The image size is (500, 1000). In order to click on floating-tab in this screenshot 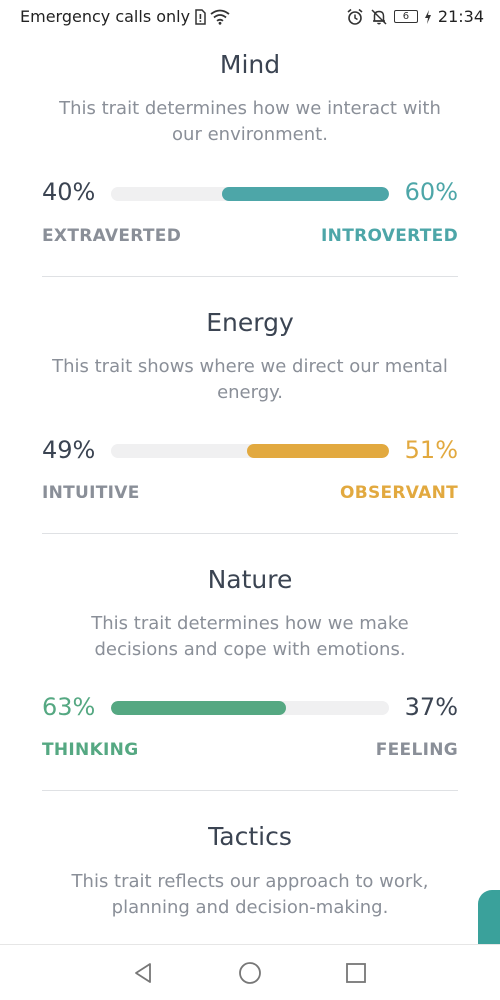, I will do `click(489, 917)`.